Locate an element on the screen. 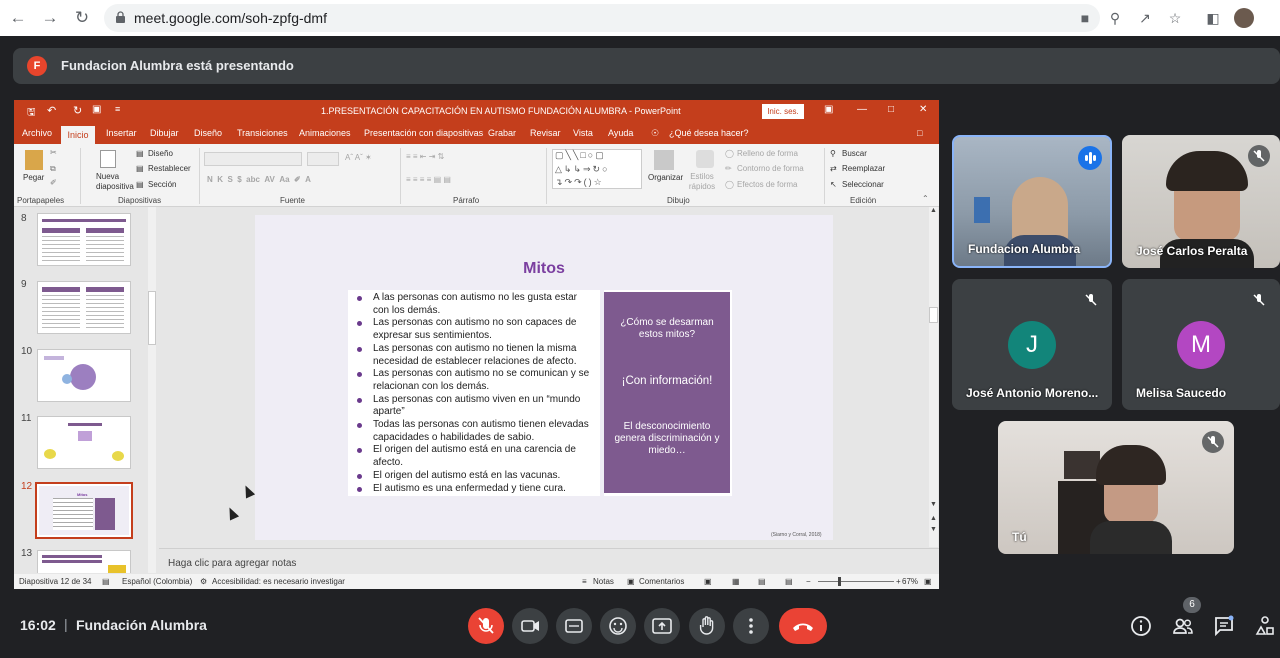 The width and height of the screenshot is (1280, 658). tab-presentacion: Presentación con diapositivas is located at coordinates (423, 133).